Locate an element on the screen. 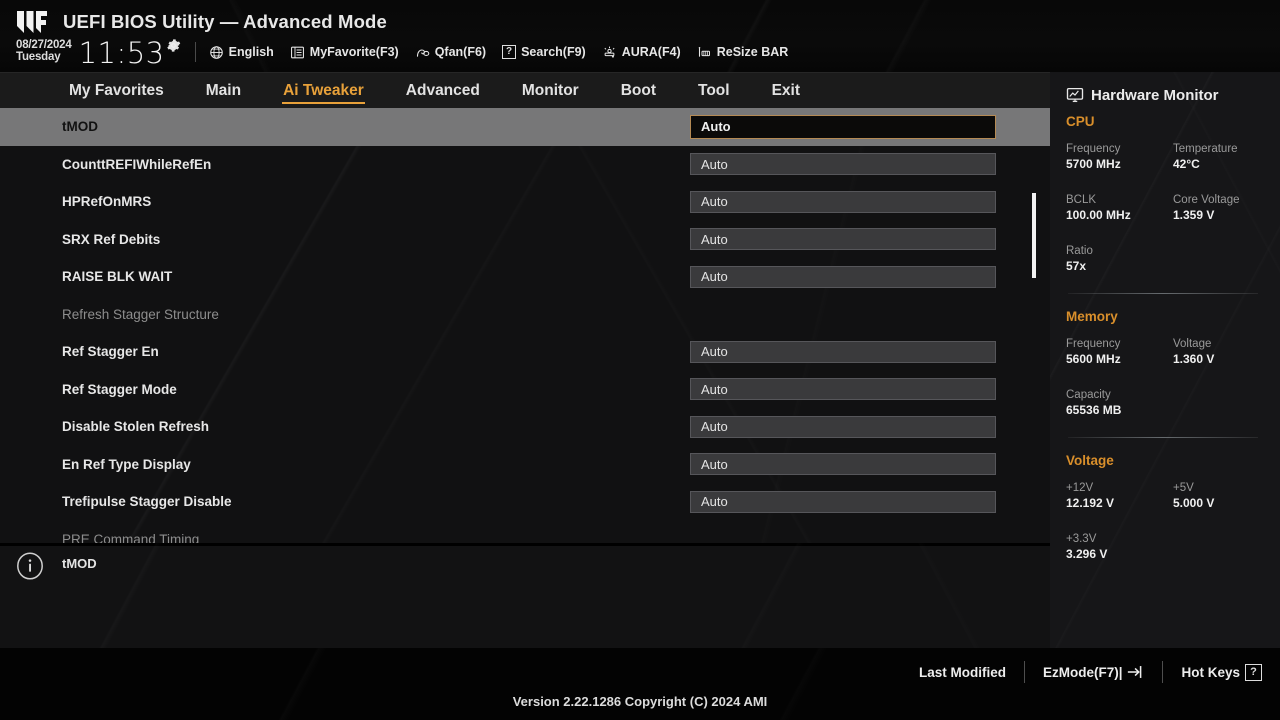  scrollbar-track is located at coordinates (1034, 325).